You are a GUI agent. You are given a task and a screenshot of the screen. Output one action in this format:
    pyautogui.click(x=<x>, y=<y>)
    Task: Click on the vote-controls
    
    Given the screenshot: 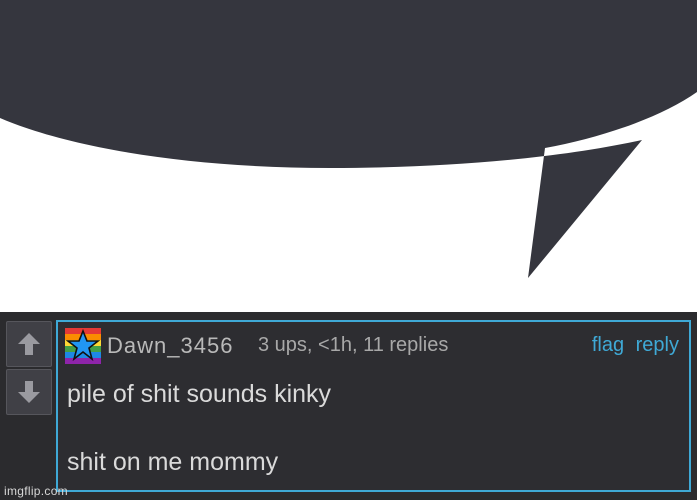 What is the action you would take?
    pyautogui.click(x=30, y=369)
    